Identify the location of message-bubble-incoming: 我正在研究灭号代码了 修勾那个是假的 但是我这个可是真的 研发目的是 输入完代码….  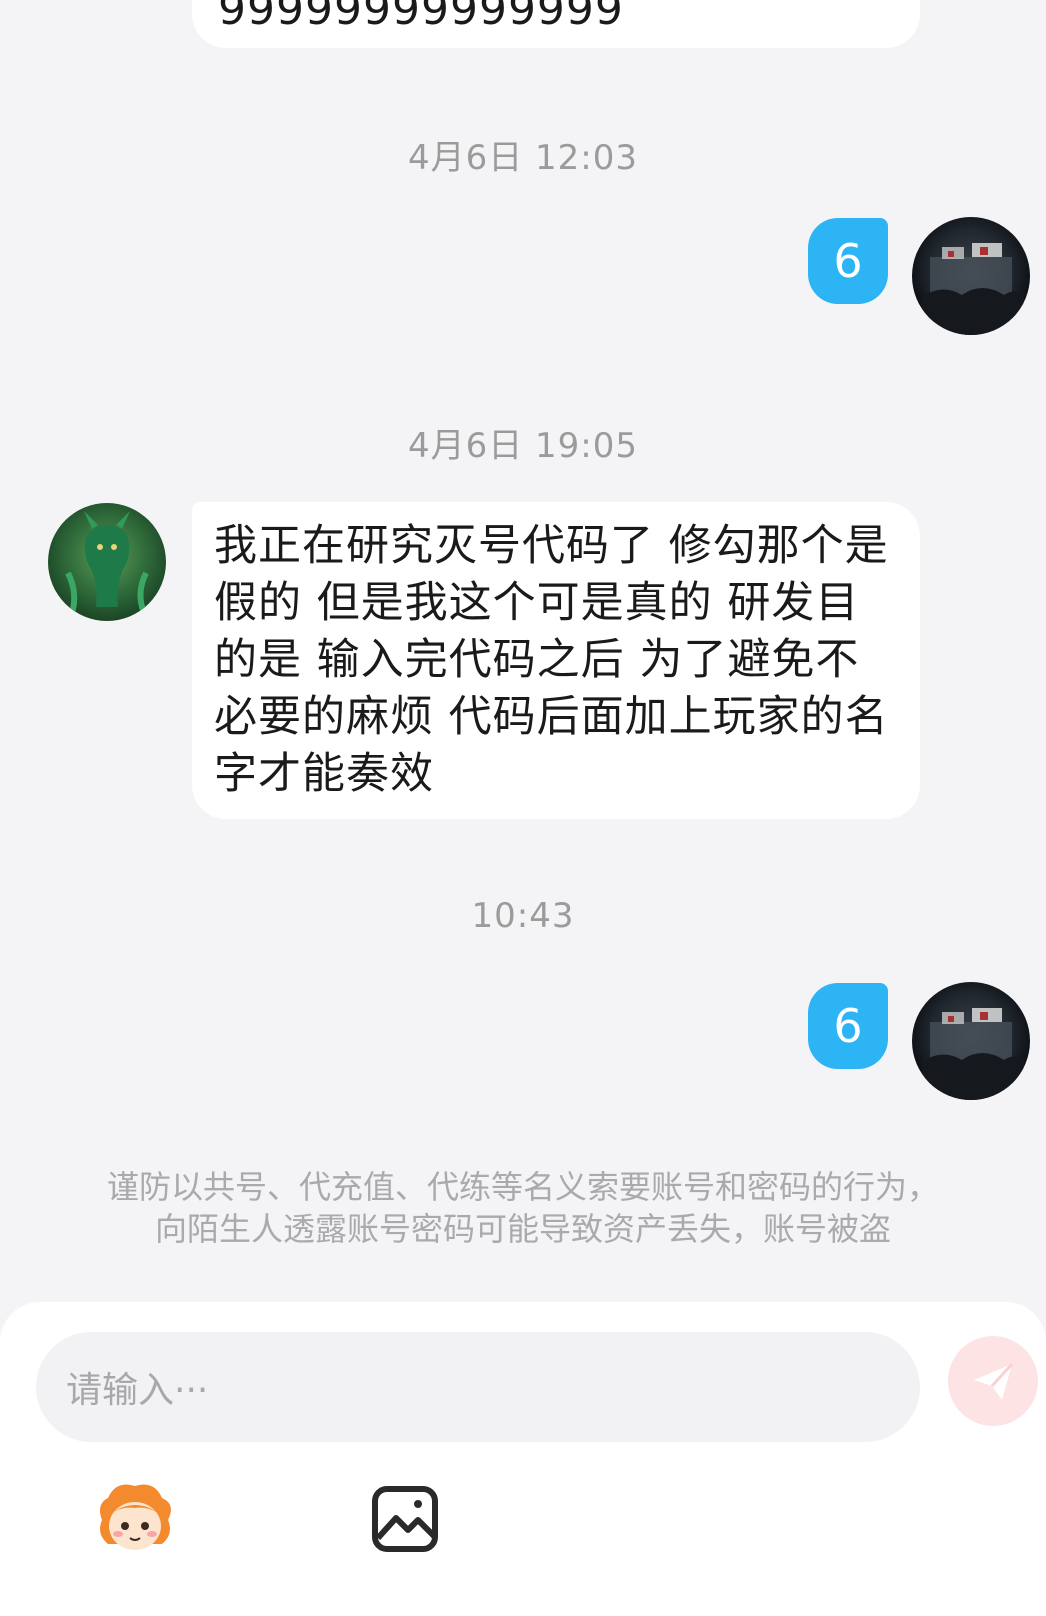
(556, 660).